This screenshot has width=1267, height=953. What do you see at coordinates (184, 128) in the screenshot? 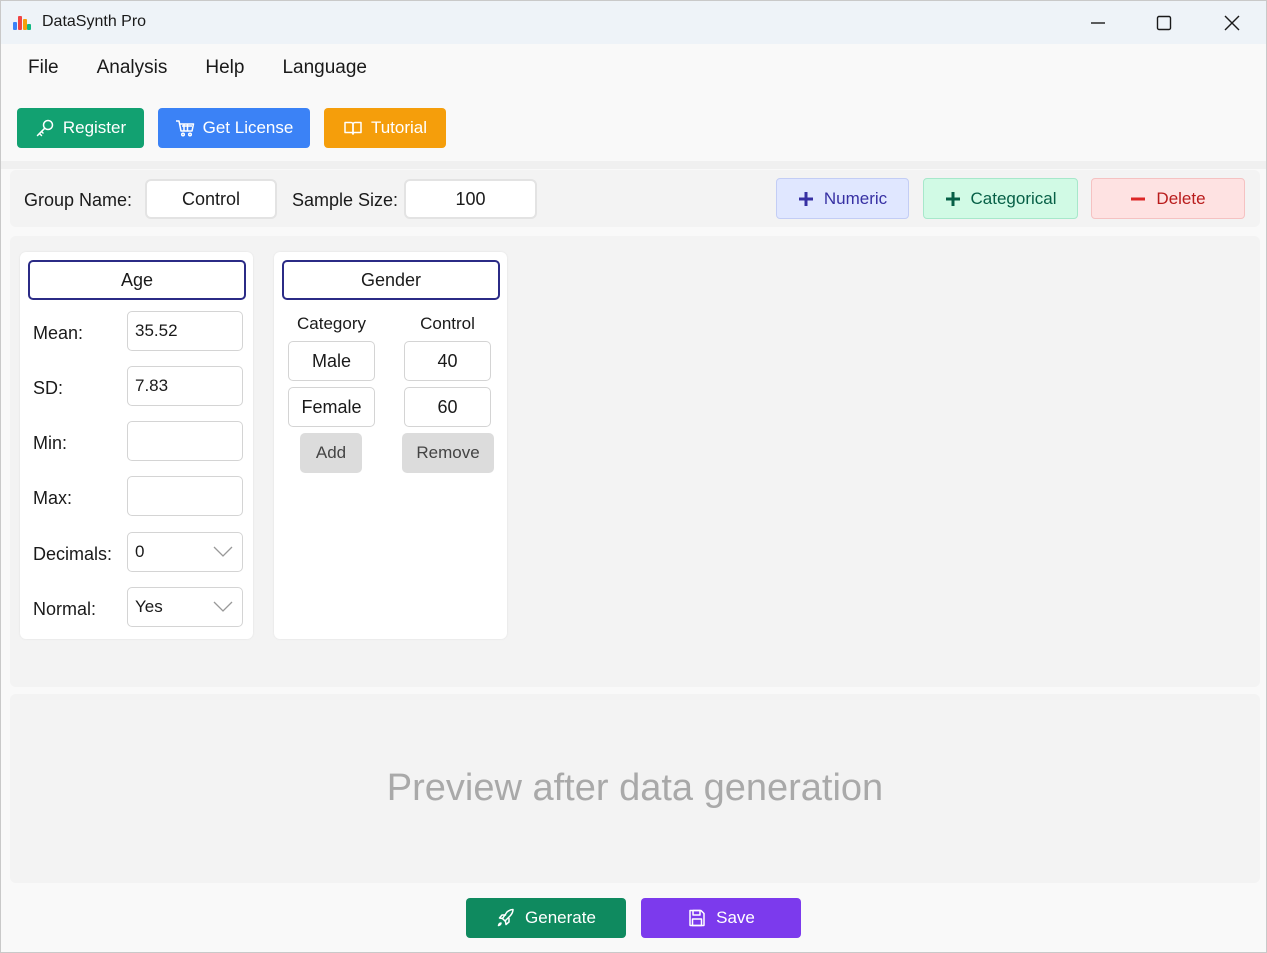
I see `cart-icon` at bounding box center [184, 128].